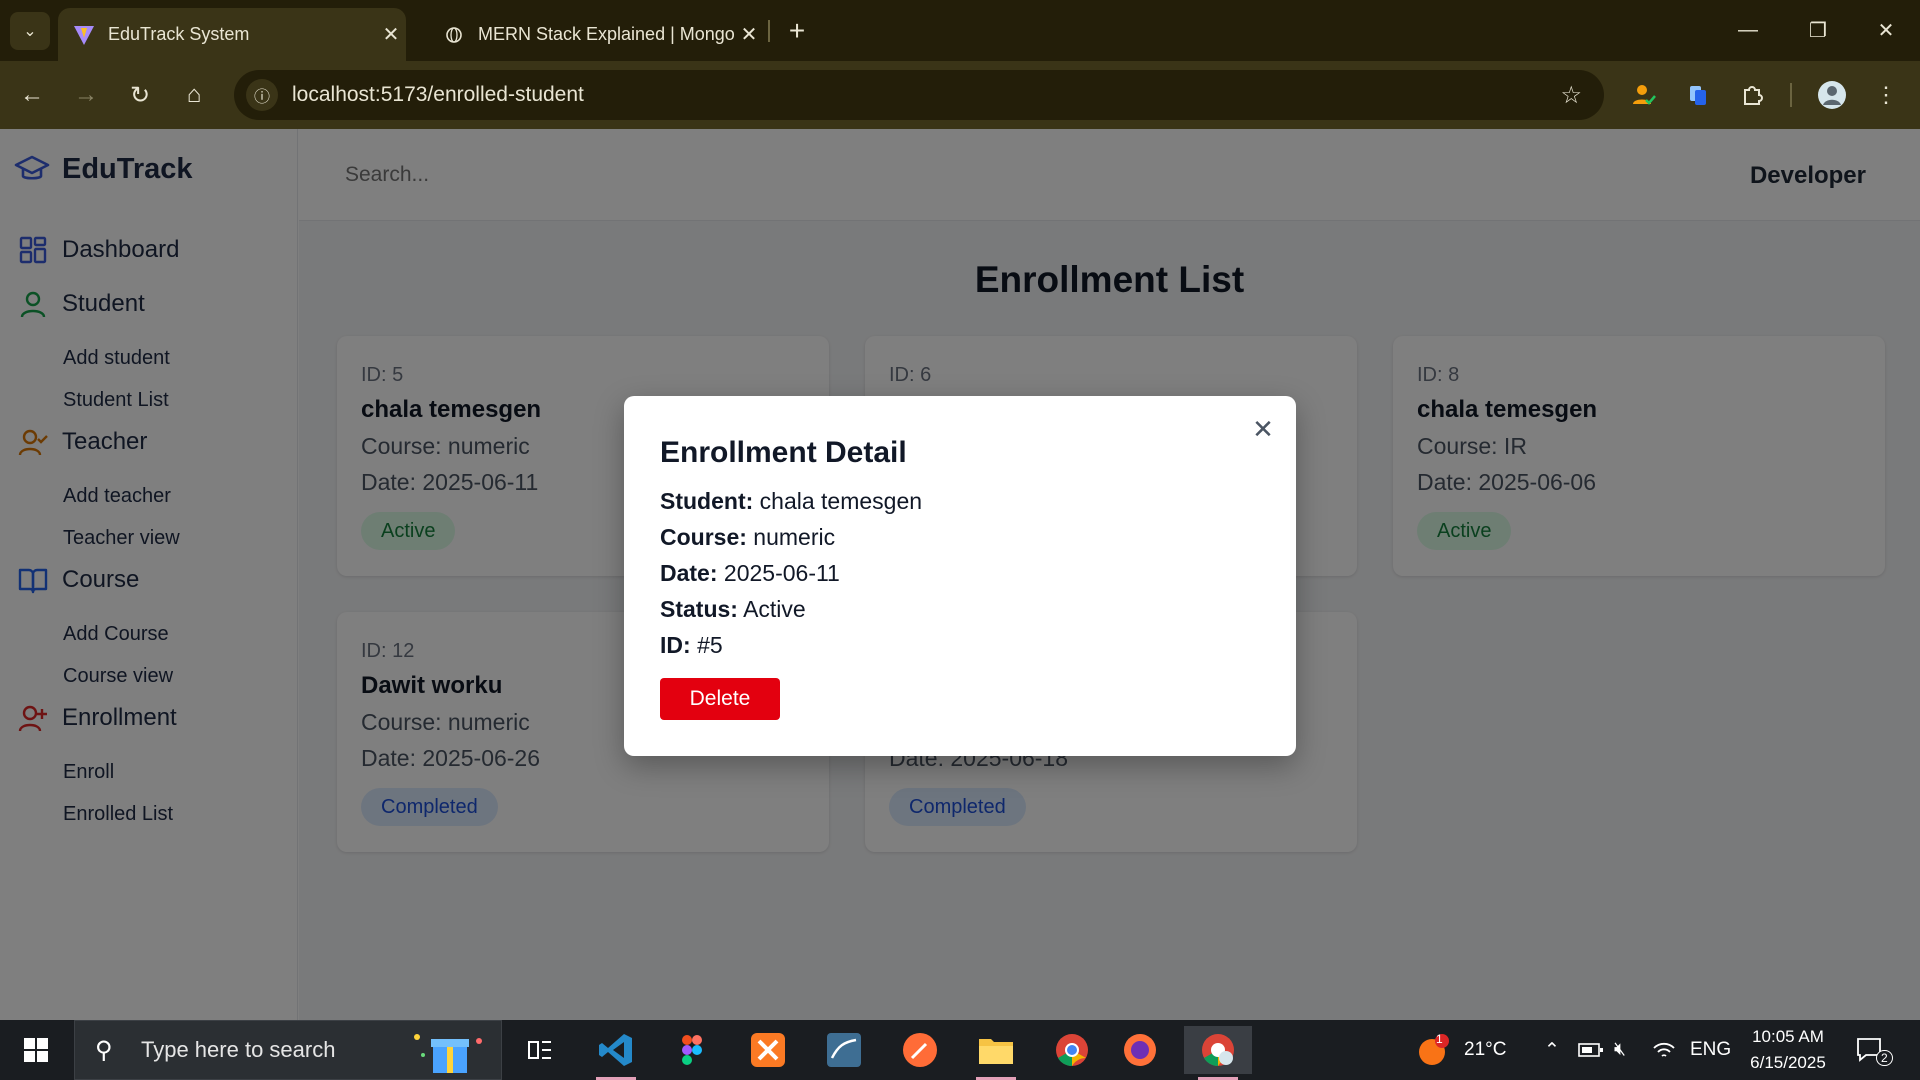 The width and height of the screenshot is (1920, 1080). I want to click on detail-row-student: Student: chala temesgen, so click(791, 501).